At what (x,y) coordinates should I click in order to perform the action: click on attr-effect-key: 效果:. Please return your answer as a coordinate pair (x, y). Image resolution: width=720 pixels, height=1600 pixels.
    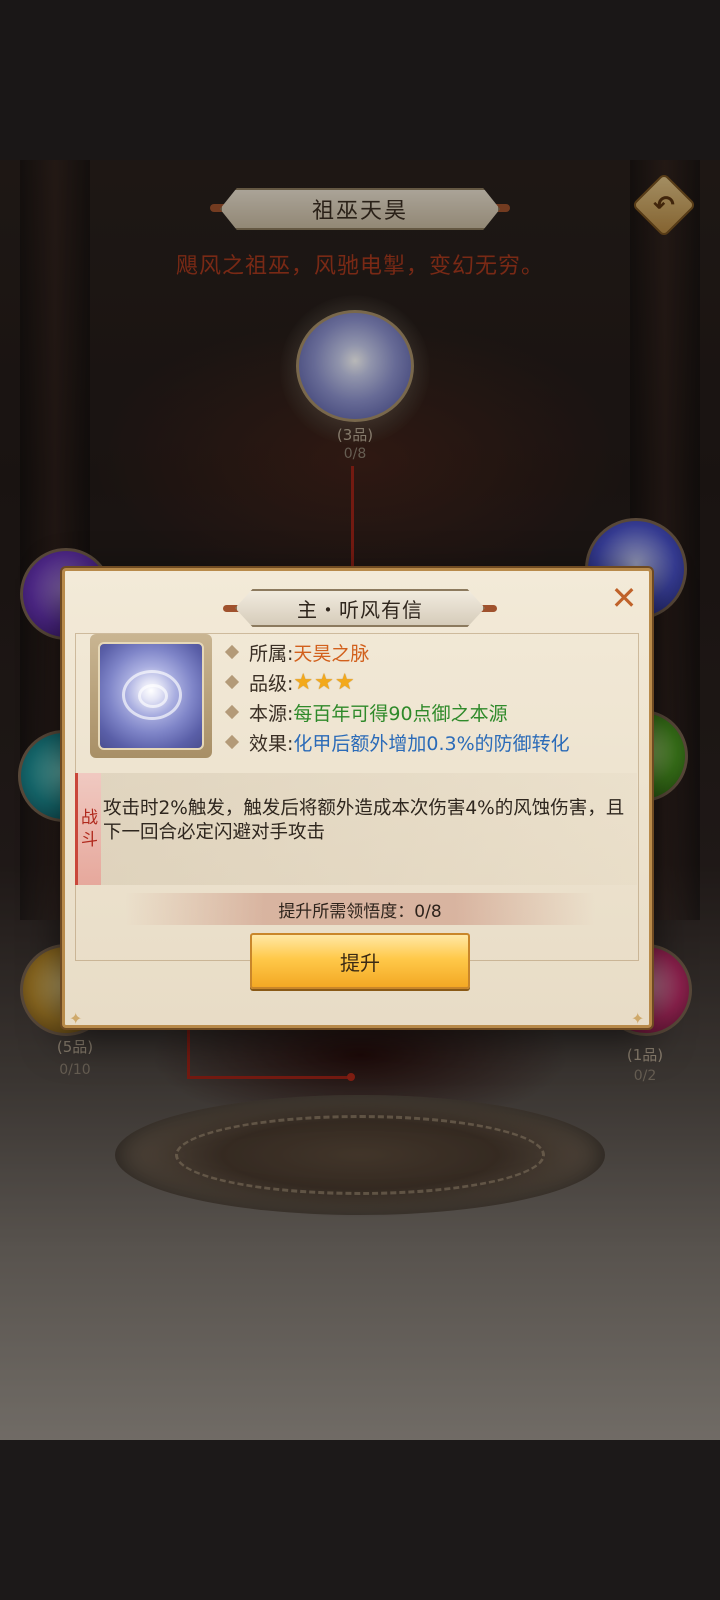
    Looking at the image, I should click on (271, 743).